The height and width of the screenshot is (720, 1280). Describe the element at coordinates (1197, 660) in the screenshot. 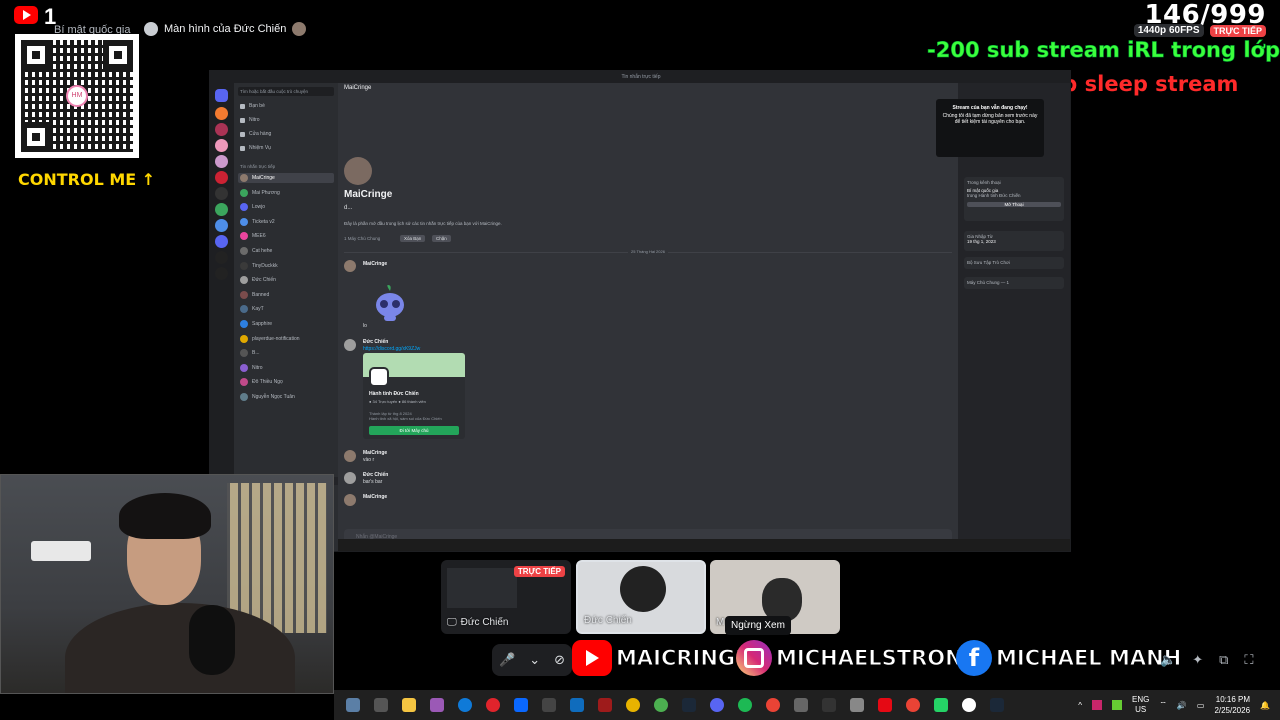

I see `pin-icon: ✦` at that location.